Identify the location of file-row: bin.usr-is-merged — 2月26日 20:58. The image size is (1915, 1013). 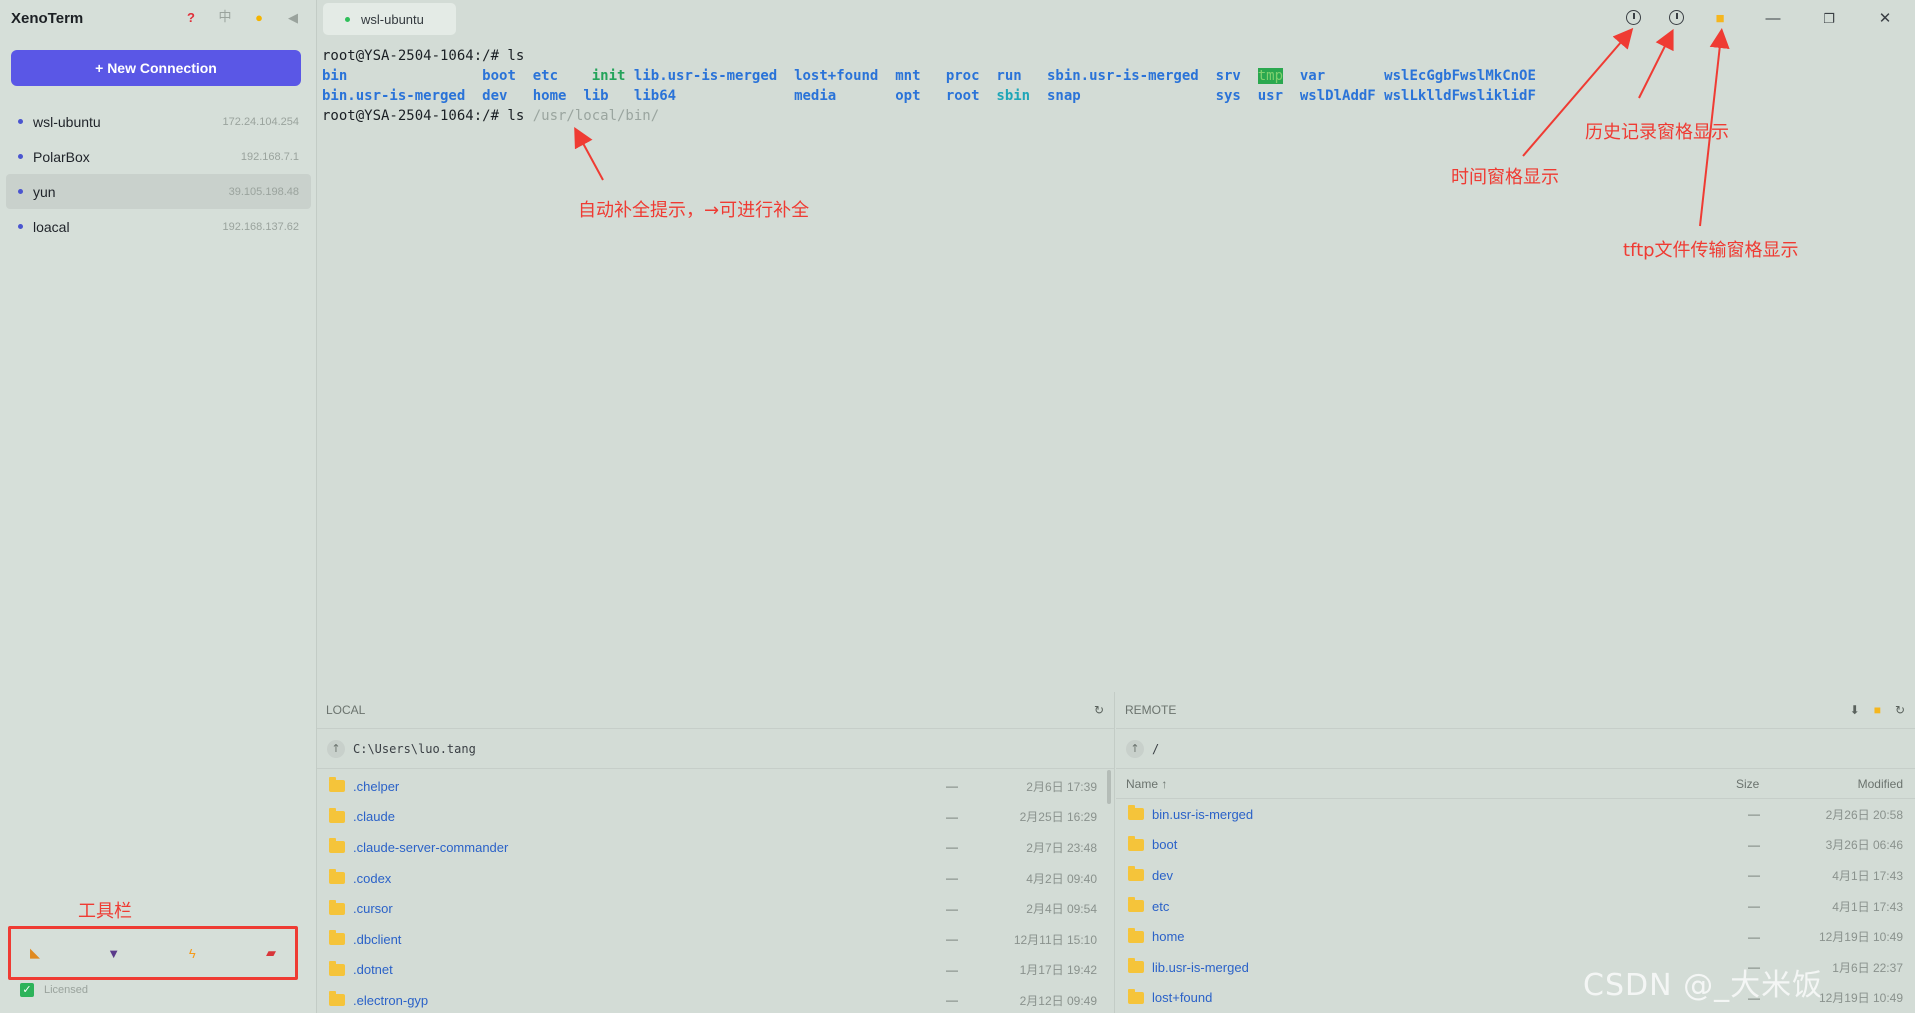
(1515, 814).